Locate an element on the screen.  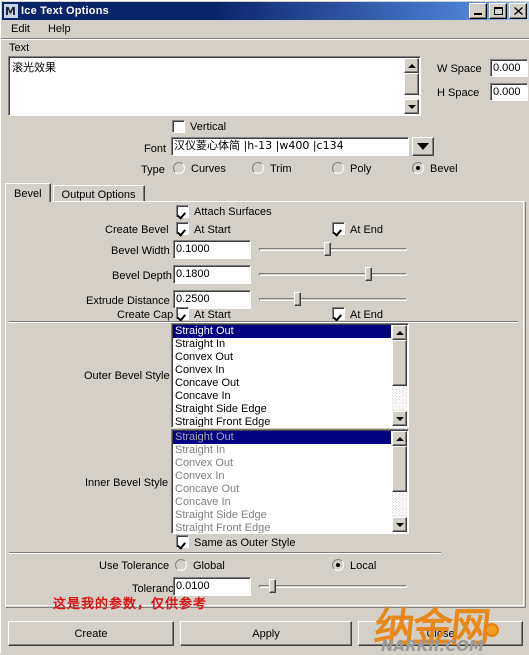
attach-surfaces-checkbox is located at coordinates (182, 211).